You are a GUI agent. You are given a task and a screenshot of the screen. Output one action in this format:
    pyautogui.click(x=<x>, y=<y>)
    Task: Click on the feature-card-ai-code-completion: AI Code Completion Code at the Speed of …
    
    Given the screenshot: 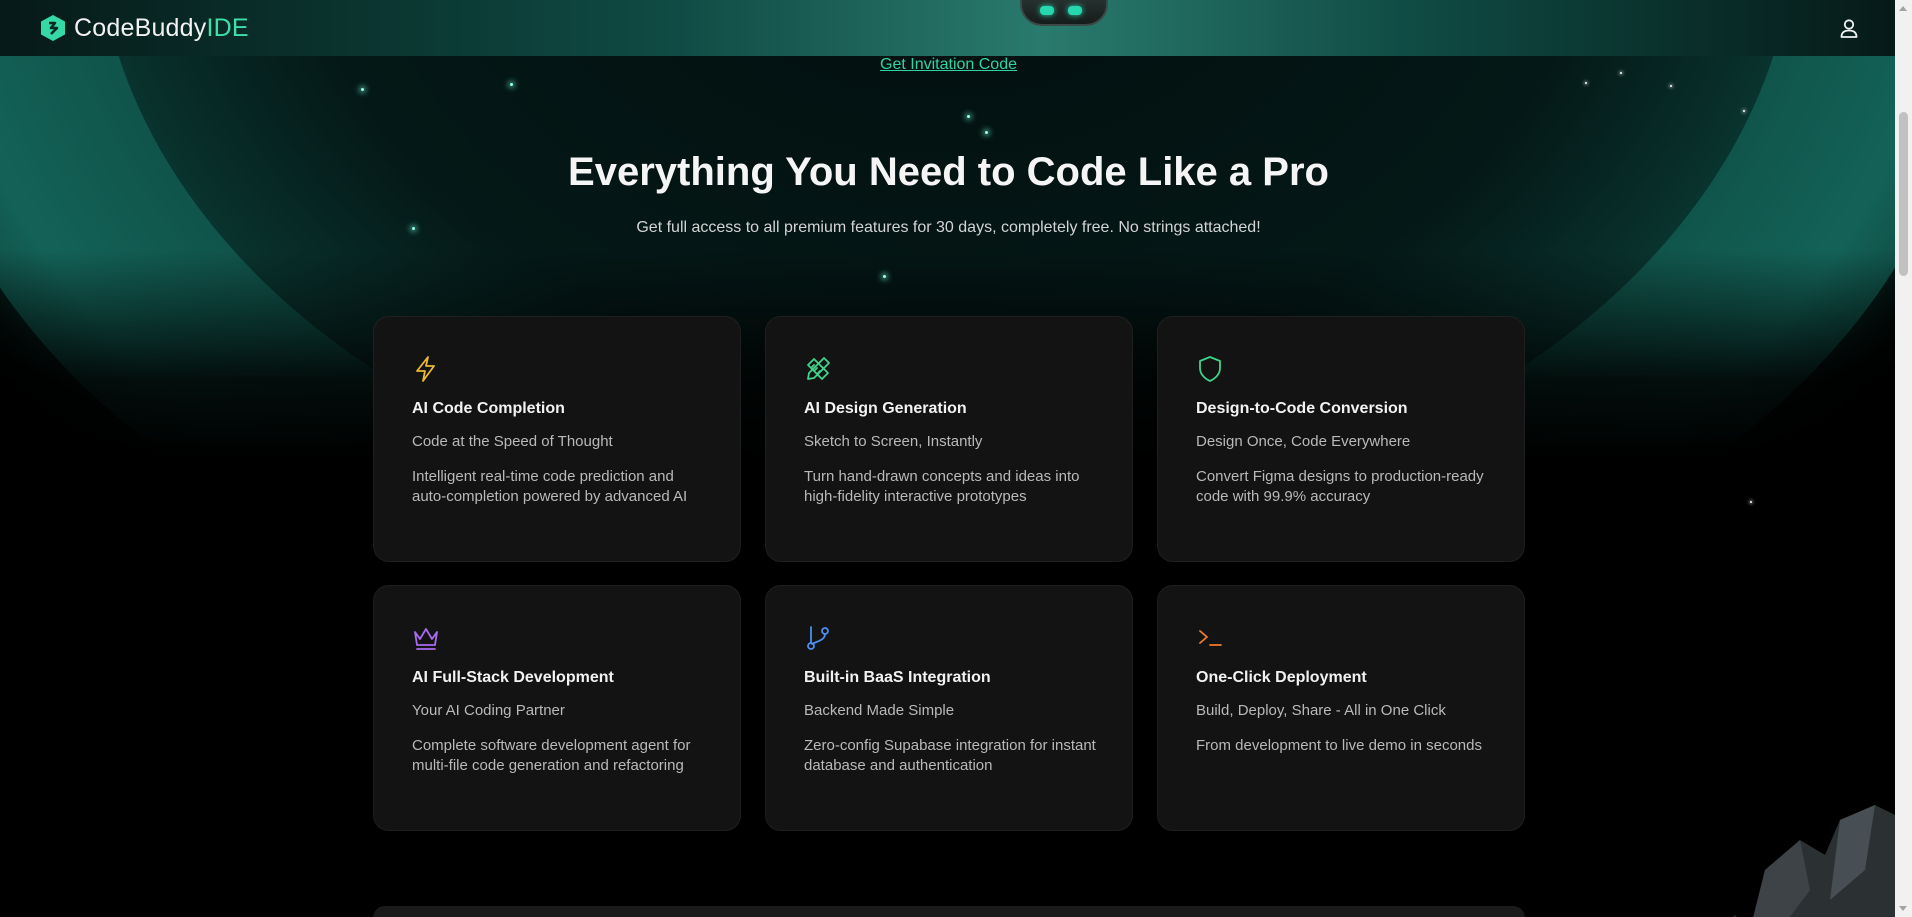 What is the action you would take?
    pyautogui.click(x=557, y=439)
    